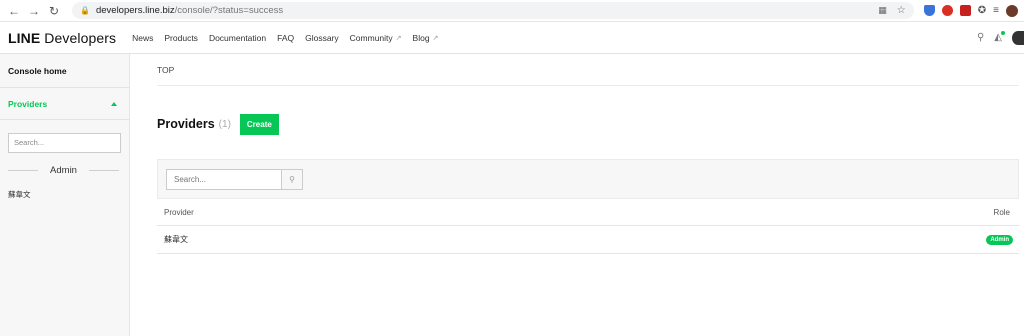  Describe the element at coordinates (371, 37) in the screenshot. I see `nav-label: Community` at that location.